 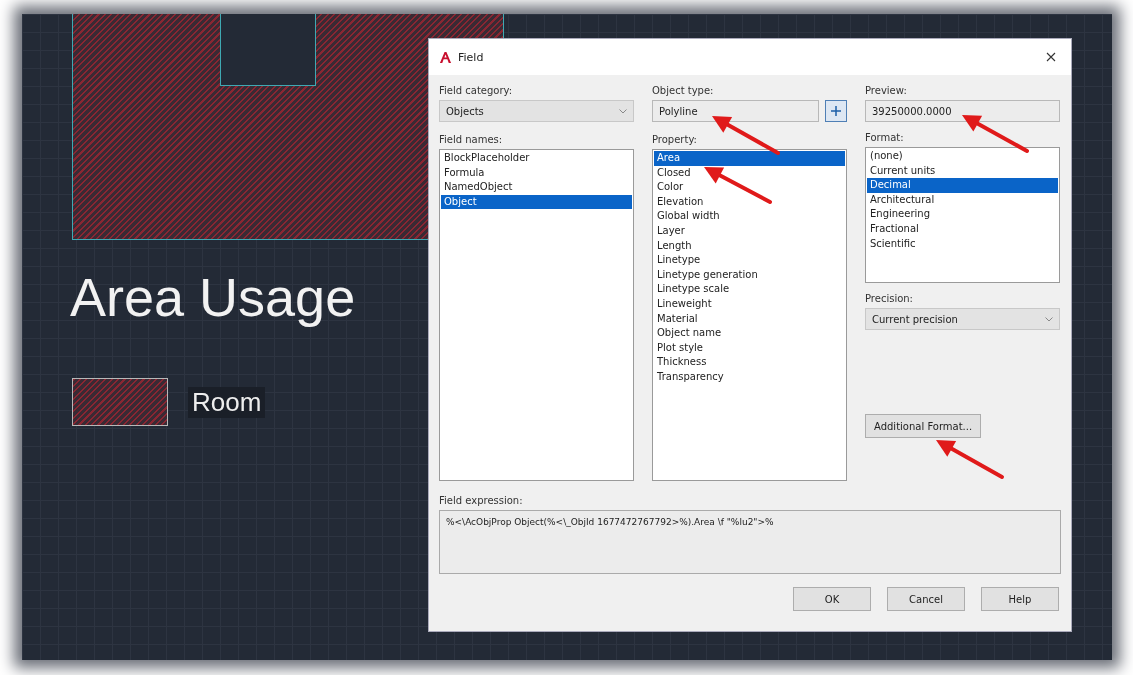 I want to click on list-item: Closed, so click(x=749, y=173).